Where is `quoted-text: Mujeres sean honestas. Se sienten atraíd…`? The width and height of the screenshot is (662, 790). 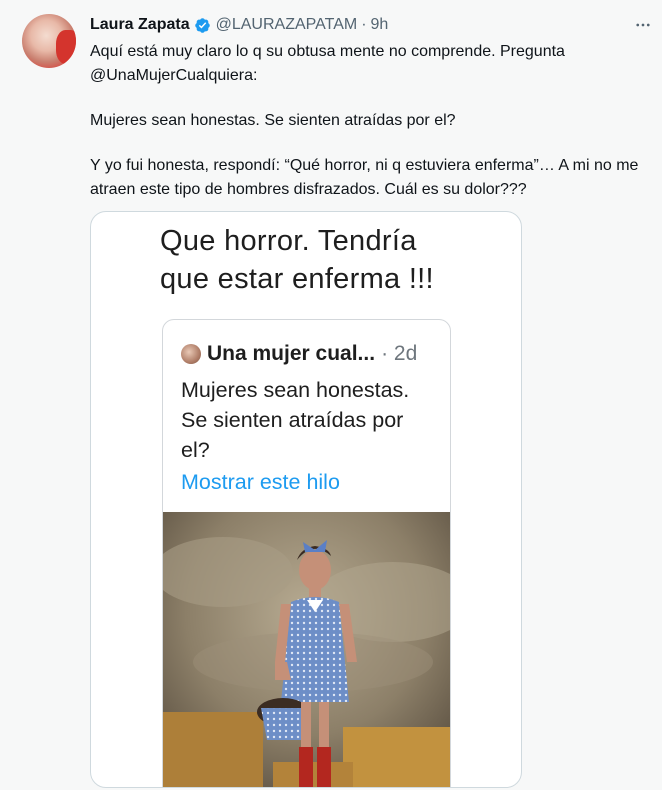
quoted-text: Mujeres sean honestas. Se sienten atraíd… is located at coordinates (311, 420).